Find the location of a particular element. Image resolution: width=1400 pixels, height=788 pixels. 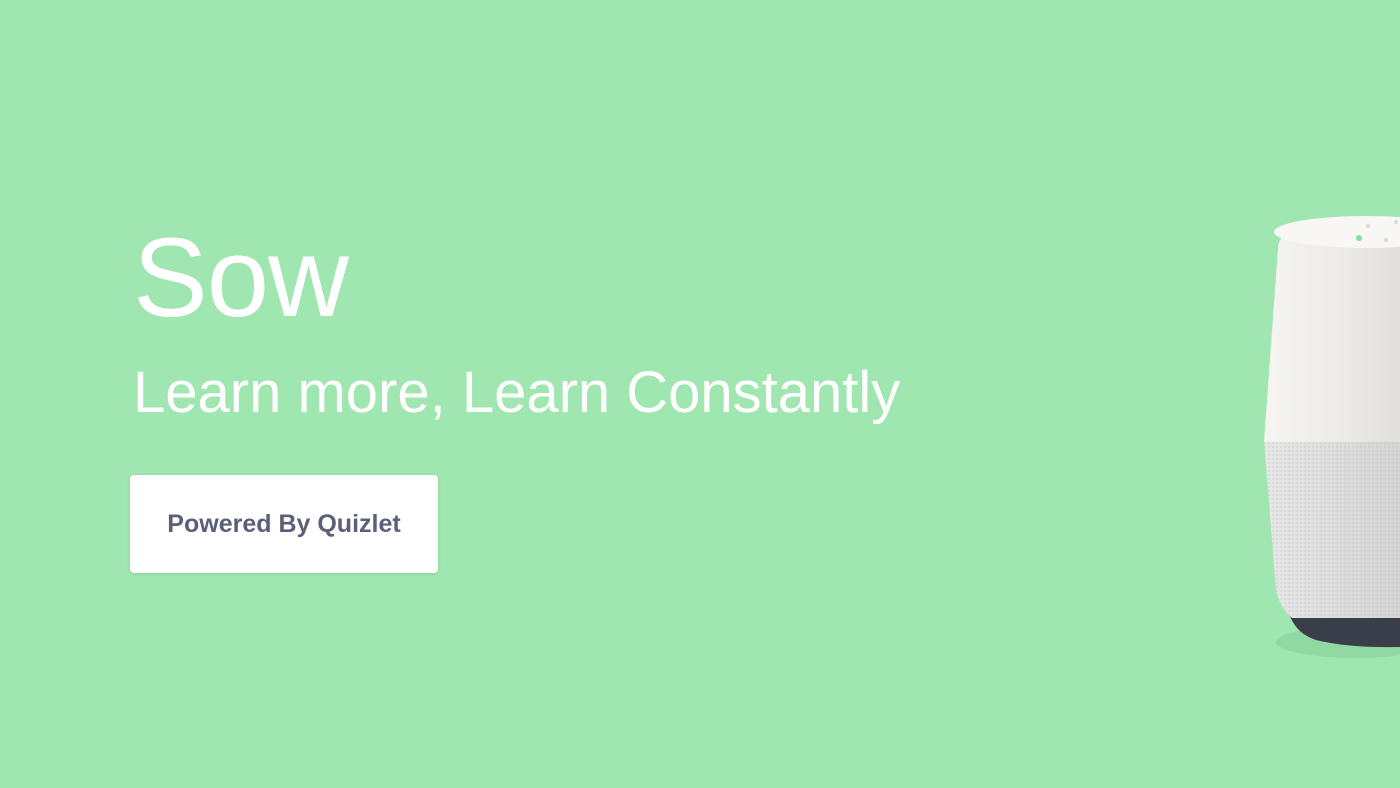

powered-by-quizlet-button: Powered By Quizlet is located at coordinates (284, 524).